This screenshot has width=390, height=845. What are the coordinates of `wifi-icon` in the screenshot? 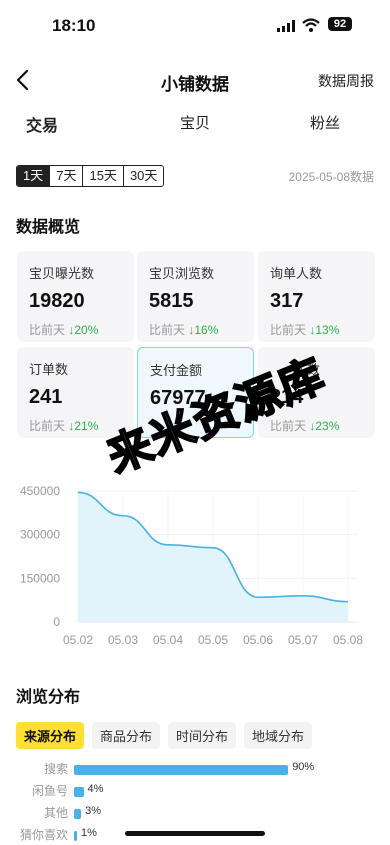 It's located at (311, 25).